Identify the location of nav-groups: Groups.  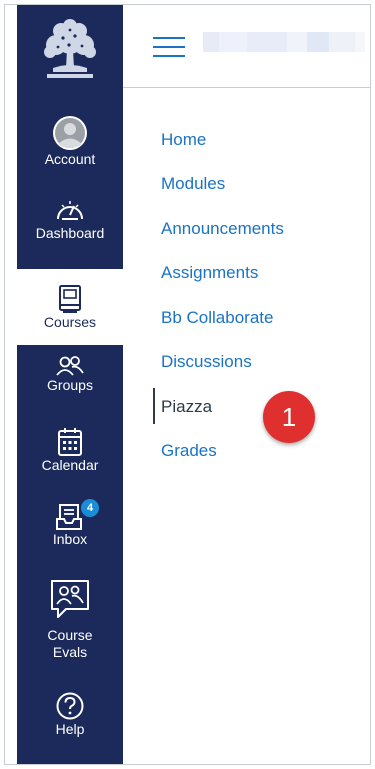
(70, 385).